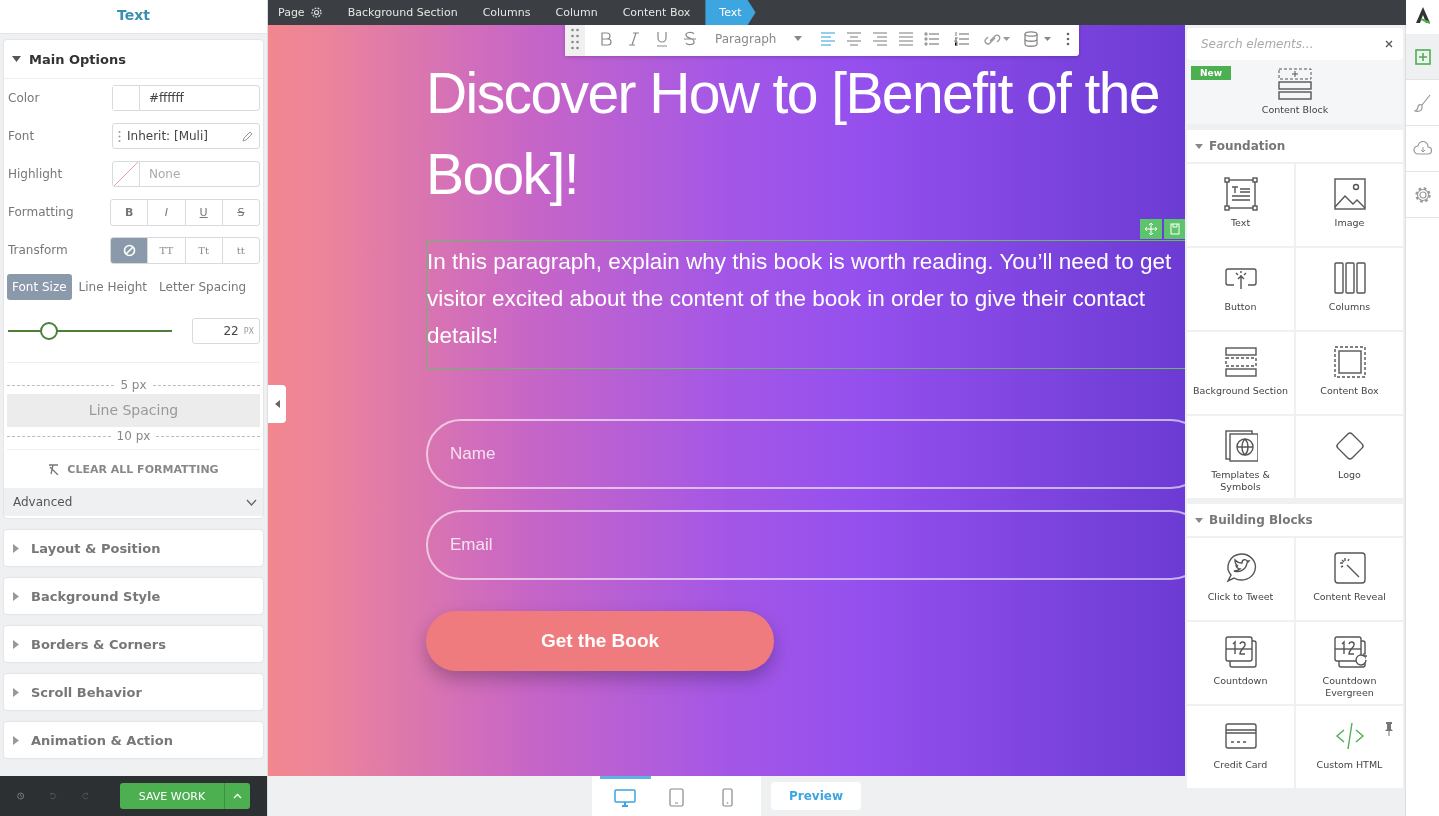 The height and width of the screenshot is (816, 1439). I want to click on font-field: Inherit: [Muli], so click(186, 136).